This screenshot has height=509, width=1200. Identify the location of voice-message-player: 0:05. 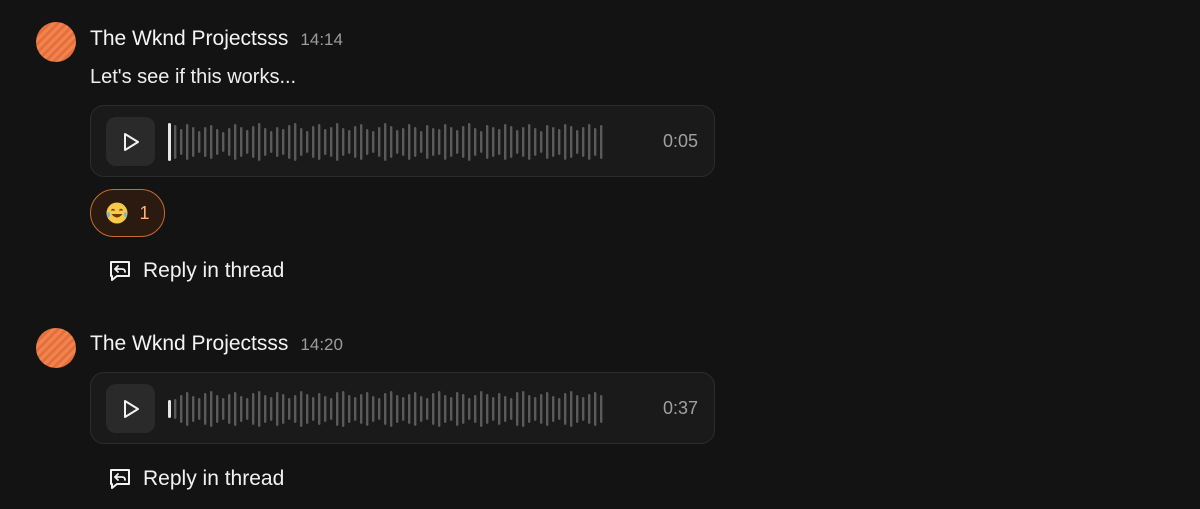
(402, 141).